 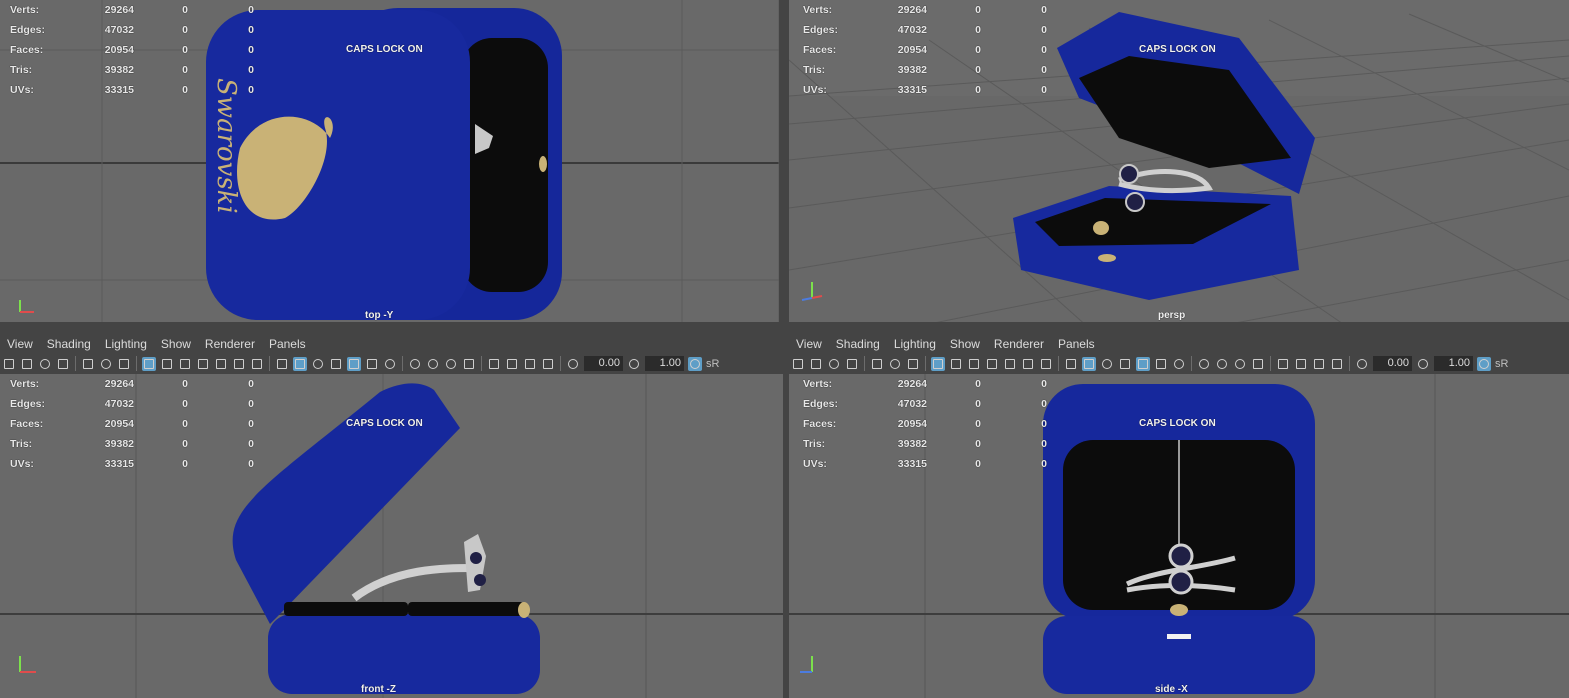 I want to click on panel-divider-vertical-top, so click(x=784, y=164).